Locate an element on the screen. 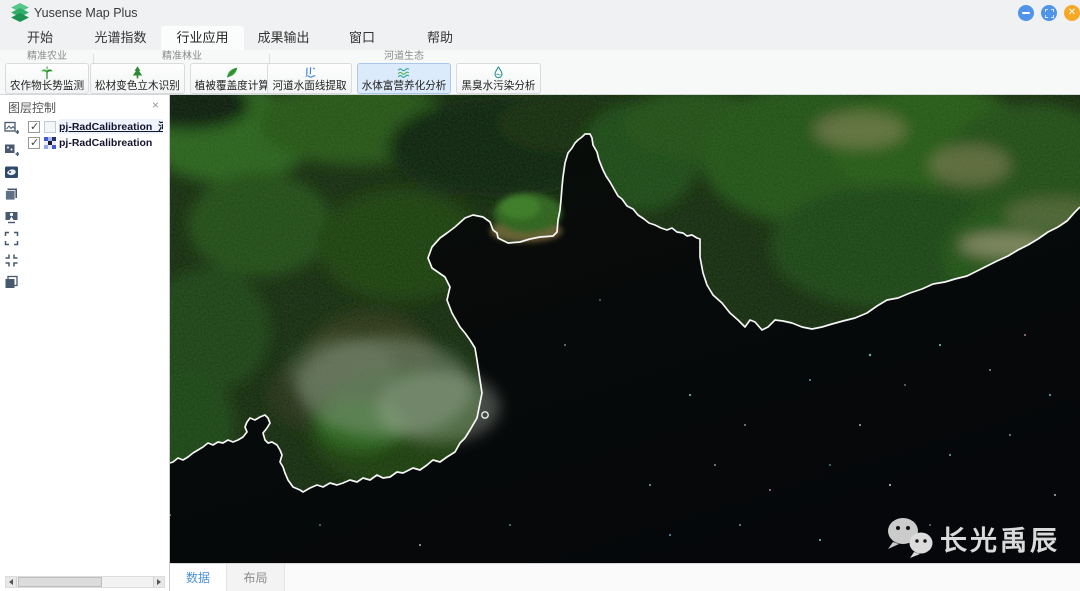 The width and height of the screenshot is (1080, 591). button-label: 黑臭水污染分析 is located at coordinates (498, 86).